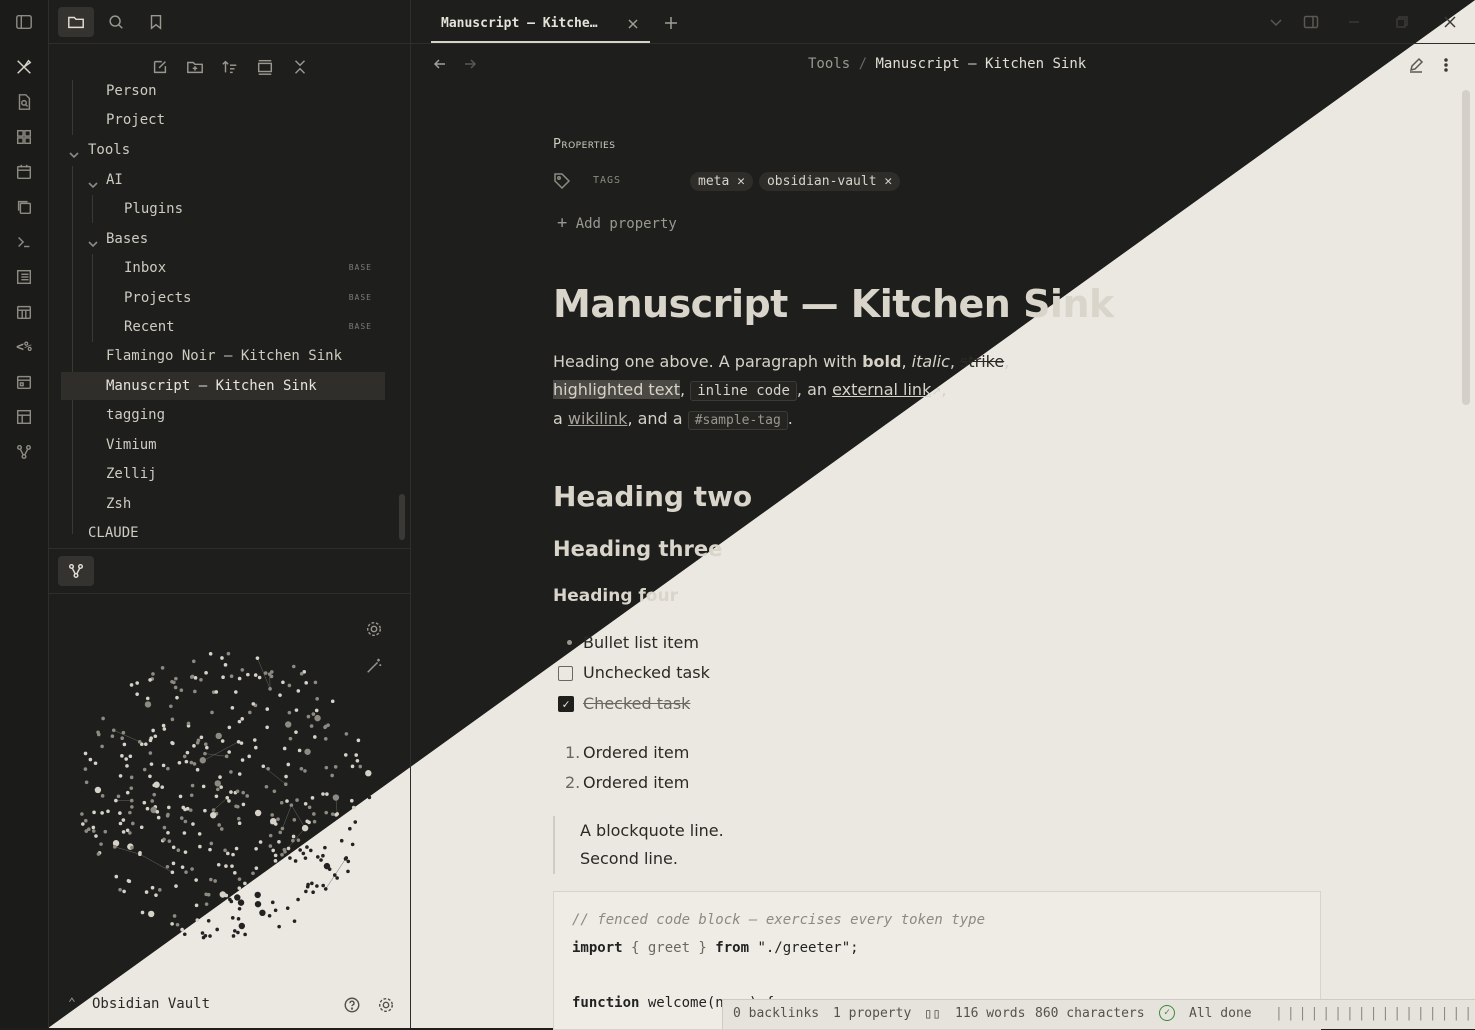 The width and height of the screenshot is (1475, 1030). Describe the element at coordinates (1220, 1013) in the screenshot. I see `sync-status: All done` at that location.